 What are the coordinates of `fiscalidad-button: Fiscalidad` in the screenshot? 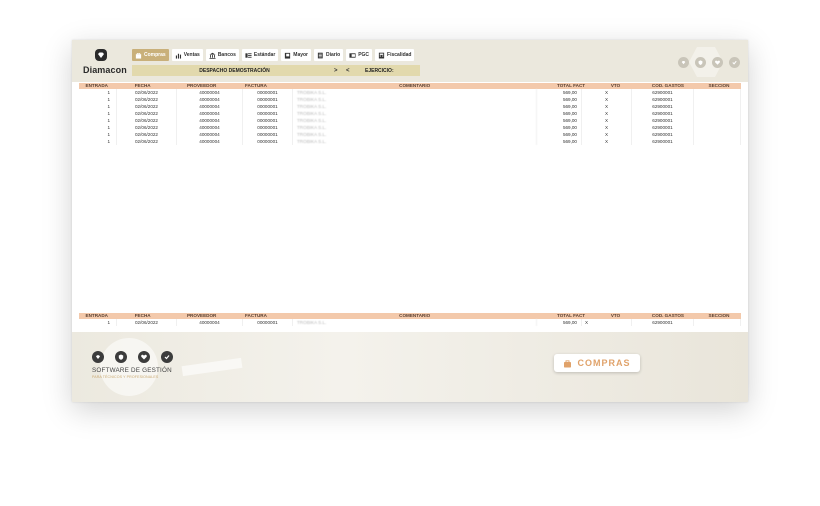 It's located at (395, 55).